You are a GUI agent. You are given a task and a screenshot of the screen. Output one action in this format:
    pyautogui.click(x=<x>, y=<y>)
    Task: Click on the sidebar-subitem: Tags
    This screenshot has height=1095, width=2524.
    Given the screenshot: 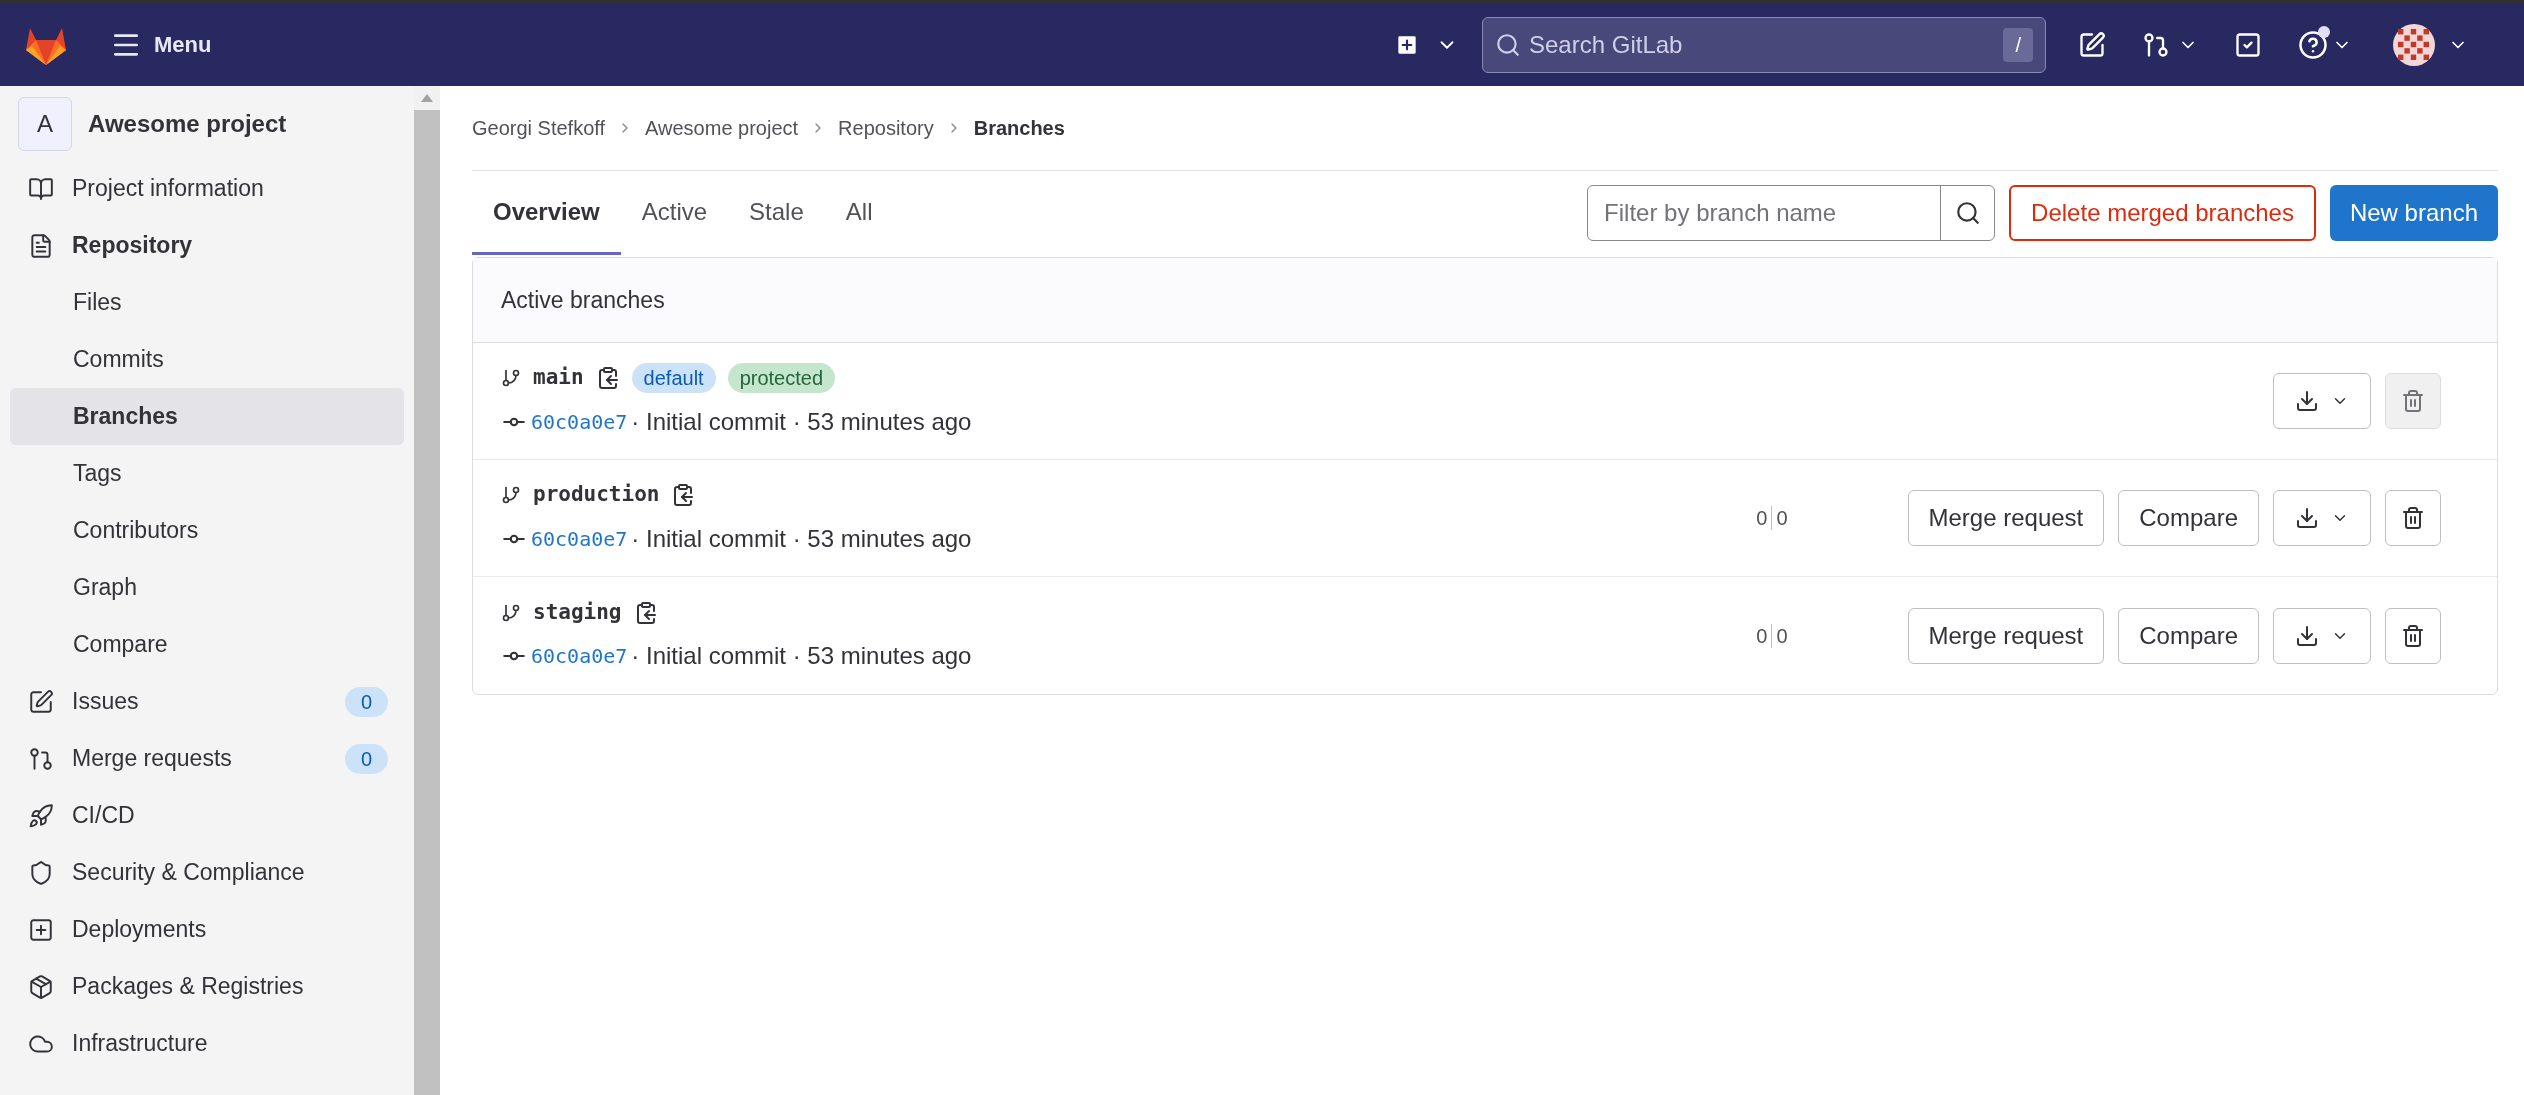 What is the action you would take?
    pyautogui.click(x=207, y=473)
    